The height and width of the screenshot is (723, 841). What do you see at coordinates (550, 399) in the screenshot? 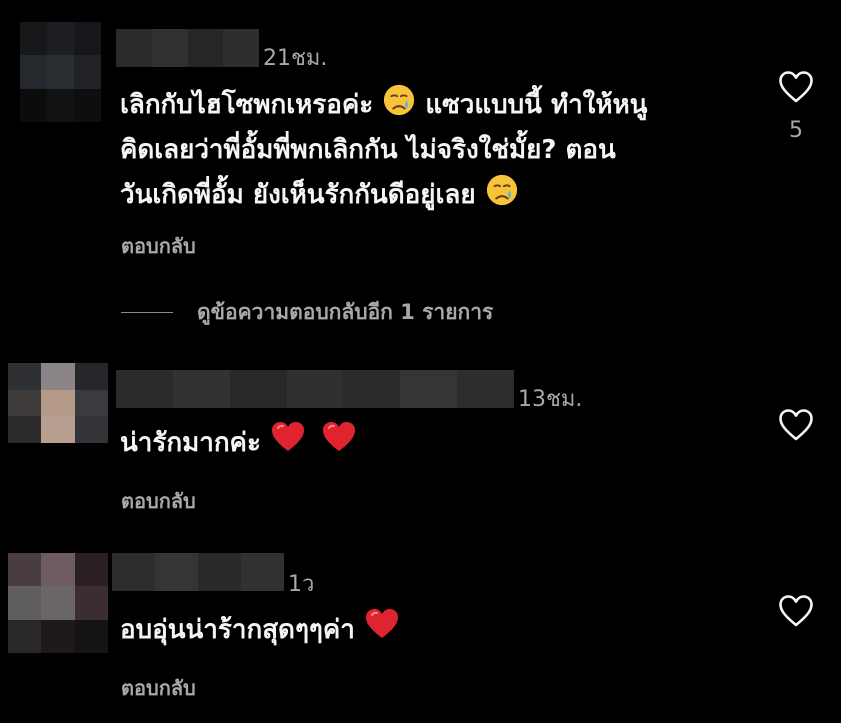
I see `comment-time: 13ชม.` at bounding box center [550, 399].